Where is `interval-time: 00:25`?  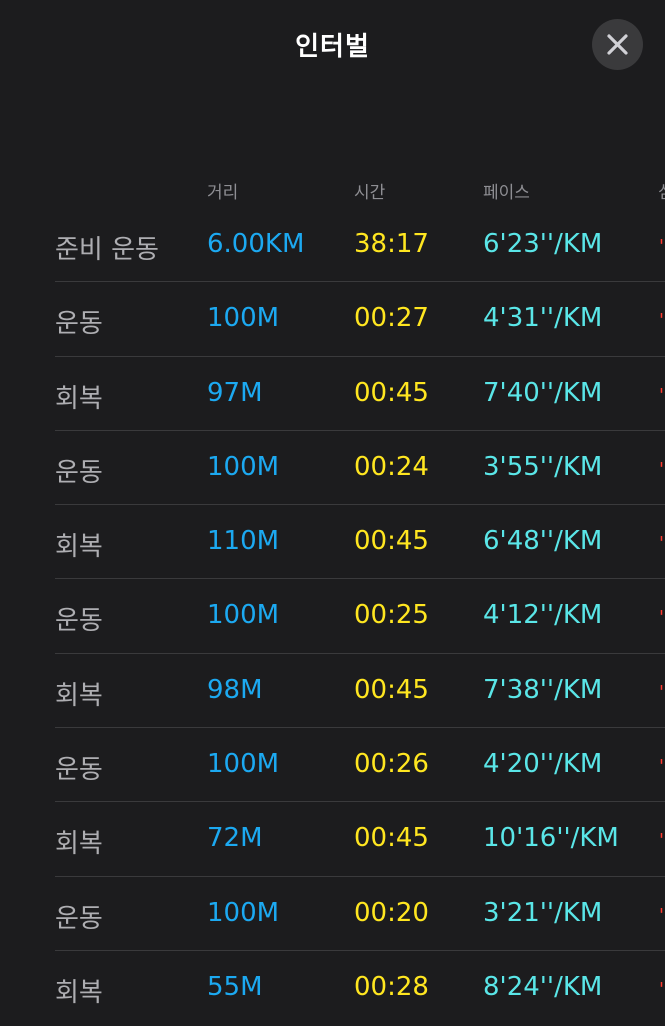
interval-time: 00:25 is located at coordinates (391, 615).